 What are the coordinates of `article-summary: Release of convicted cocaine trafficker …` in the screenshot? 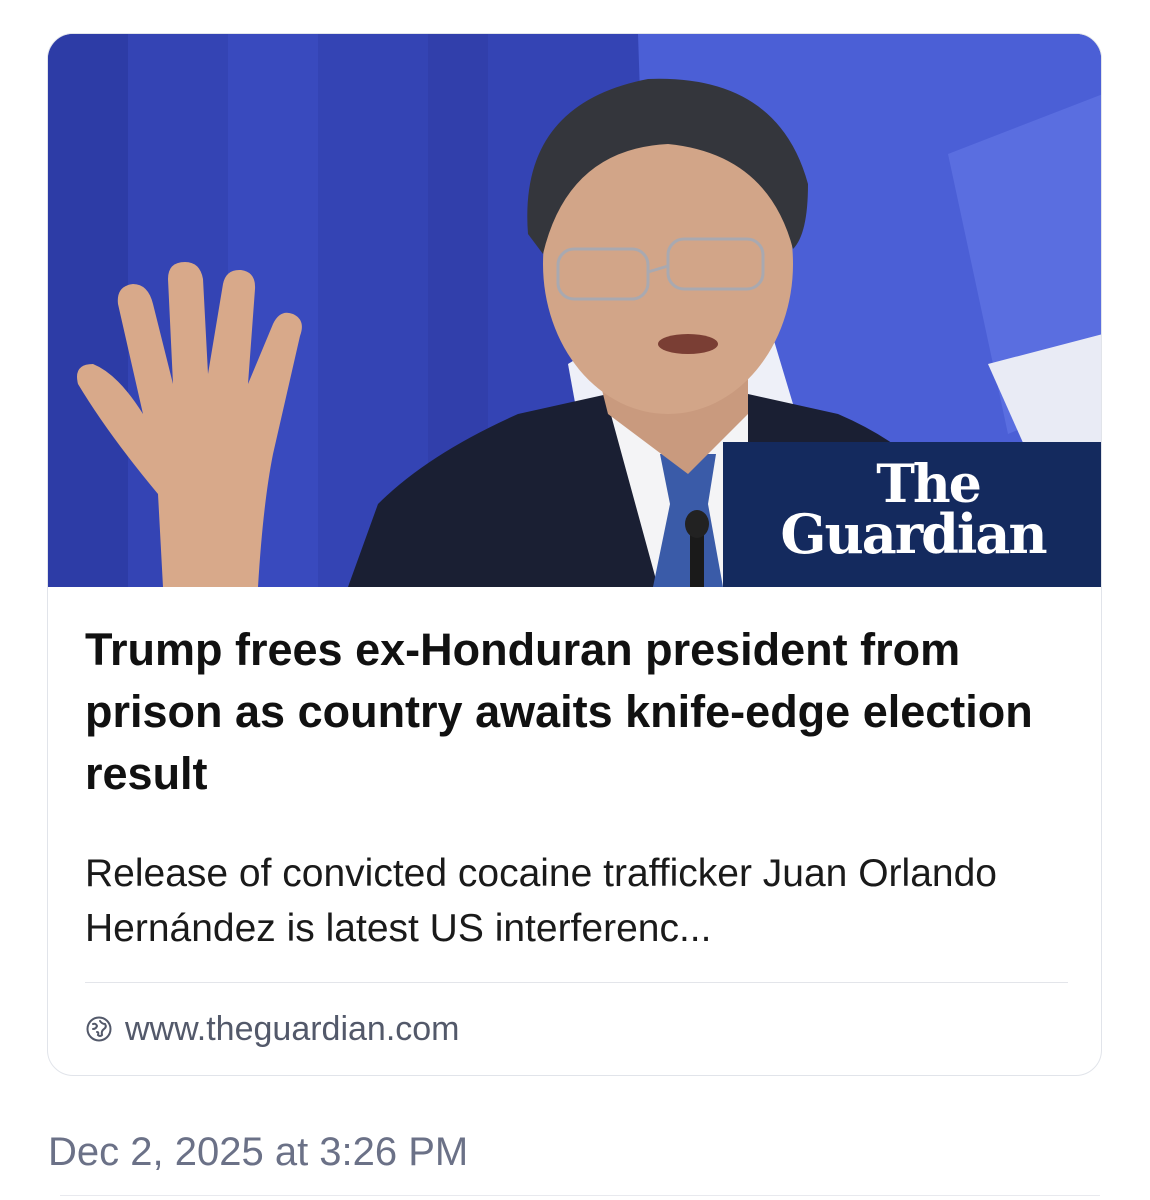 It's located at (541, 901).